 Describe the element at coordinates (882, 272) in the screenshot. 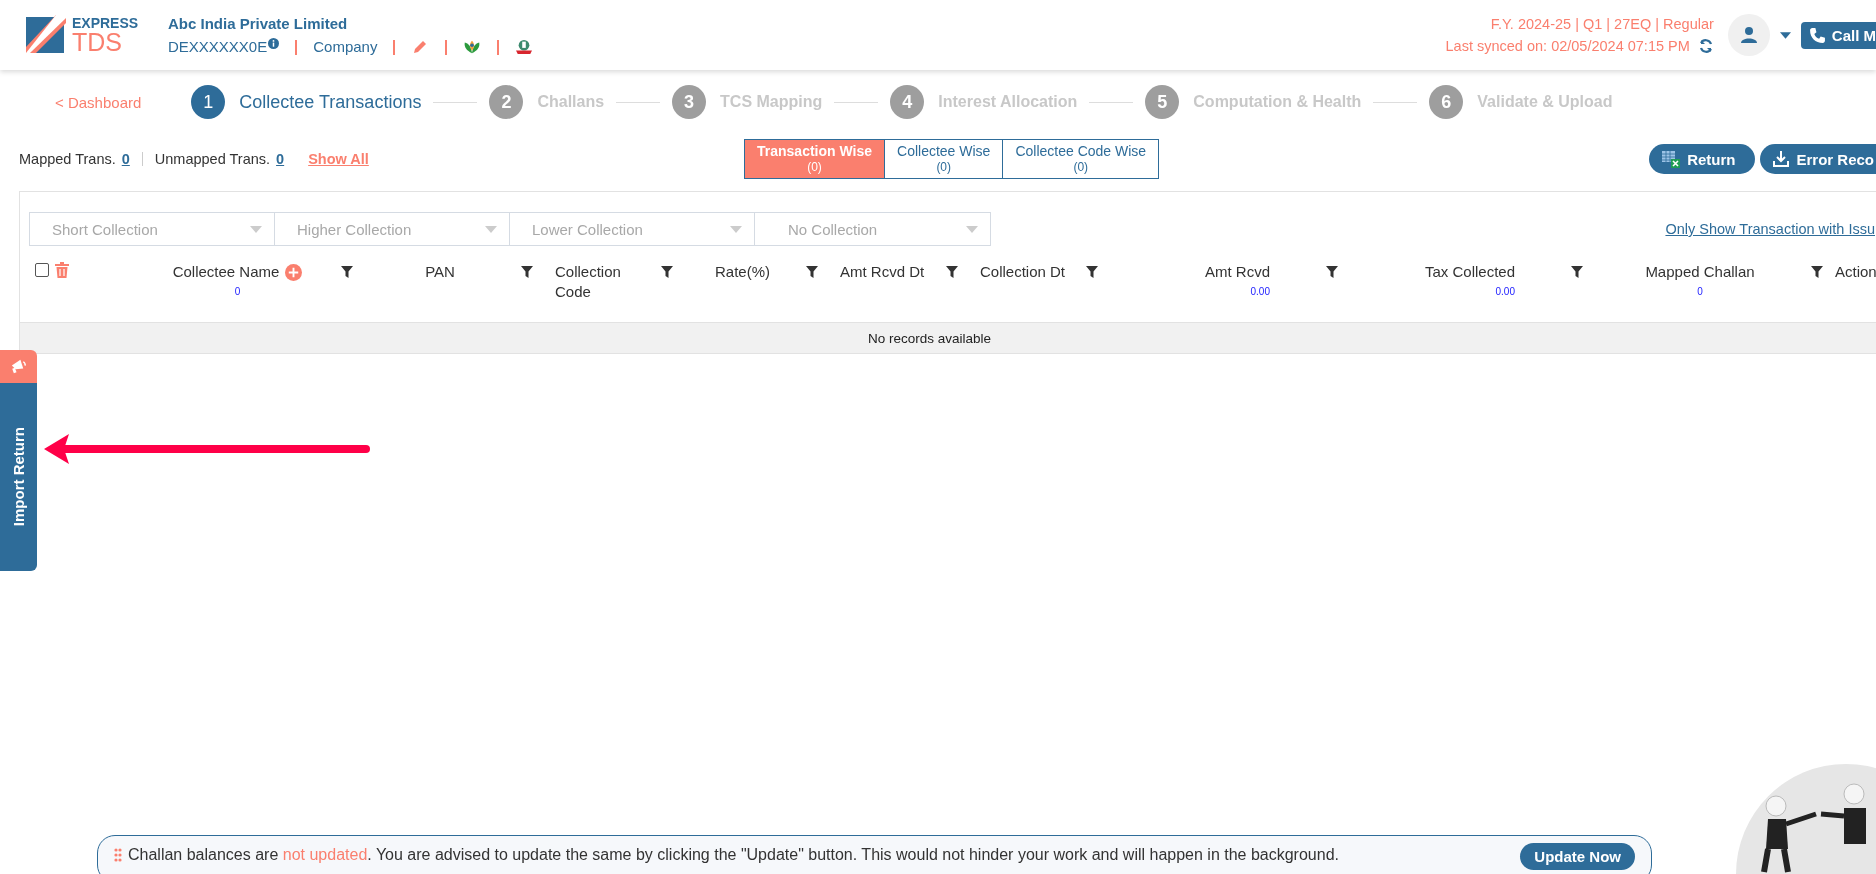

I see `column-header: Amt Rcvd Dt` at that location.